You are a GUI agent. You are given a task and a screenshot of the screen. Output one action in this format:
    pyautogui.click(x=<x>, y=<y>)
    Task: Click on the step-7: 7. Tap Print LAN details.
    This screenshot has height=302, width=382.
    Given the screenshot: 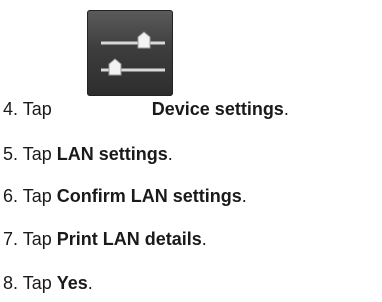 What is the action you would take?
    pyautogui.click(x=105, y=239)
    